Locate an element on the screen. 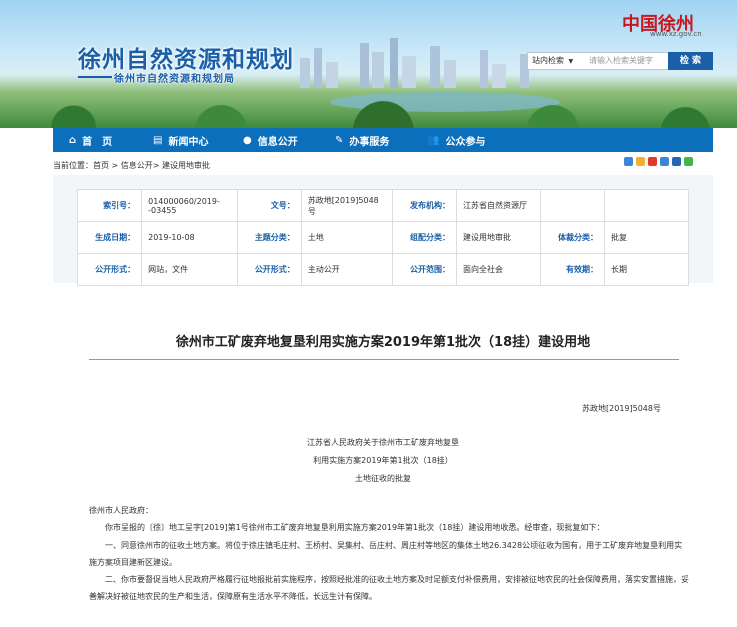 The height and width of the screenshot is (627, 737). nav-item-news: ▤ 新闻中心 is located at coordinates (184, 140).